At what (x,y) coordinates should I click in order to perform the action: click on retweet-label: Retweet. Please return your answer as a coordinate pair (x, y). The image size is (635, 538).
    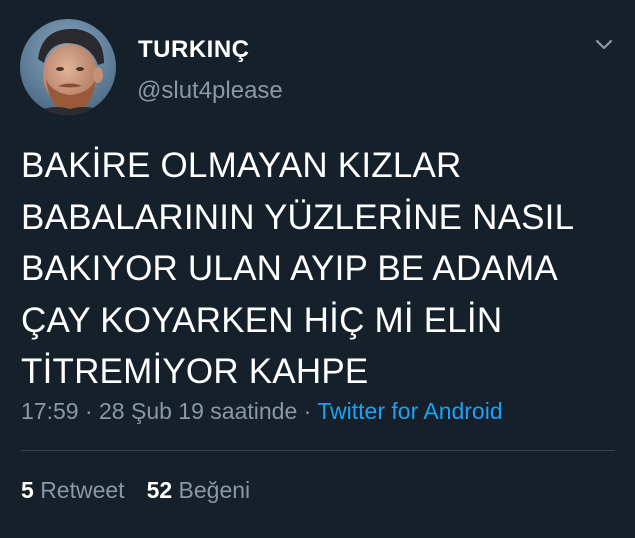
    Looking at the image, I should click on (82, 490).